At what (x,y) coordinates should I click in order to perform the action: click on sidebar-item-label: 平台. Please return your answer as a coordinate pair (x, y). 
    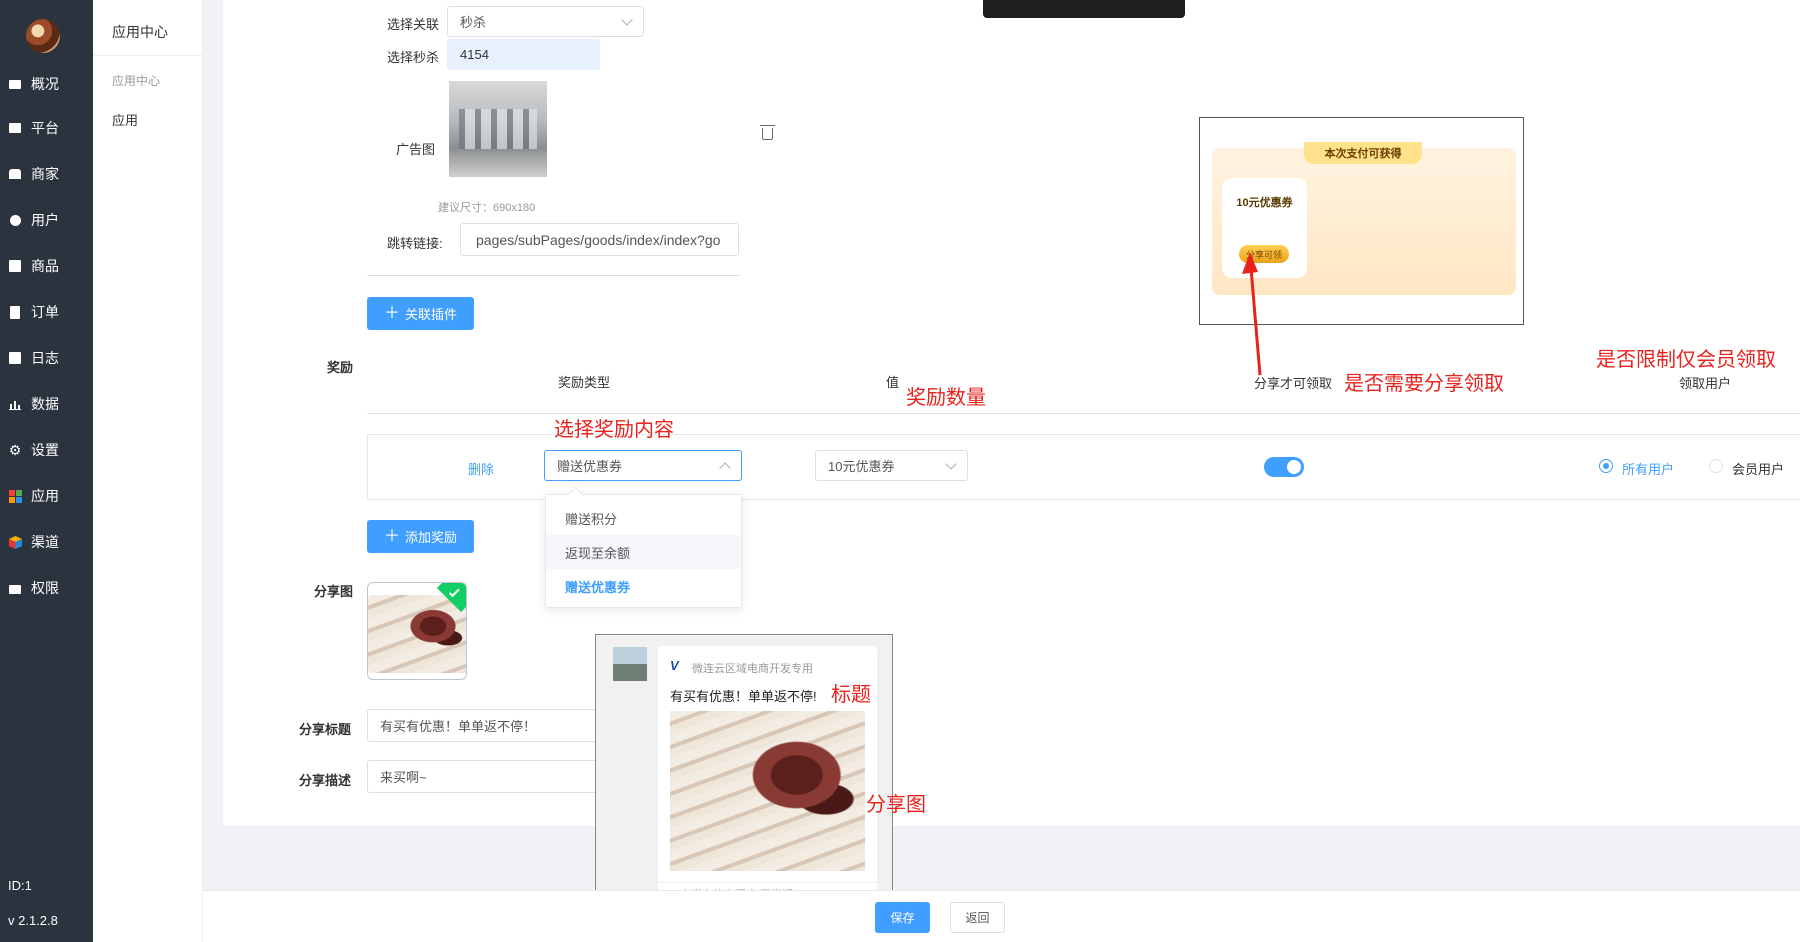
    Looking at the image, I should click on (45, 128).